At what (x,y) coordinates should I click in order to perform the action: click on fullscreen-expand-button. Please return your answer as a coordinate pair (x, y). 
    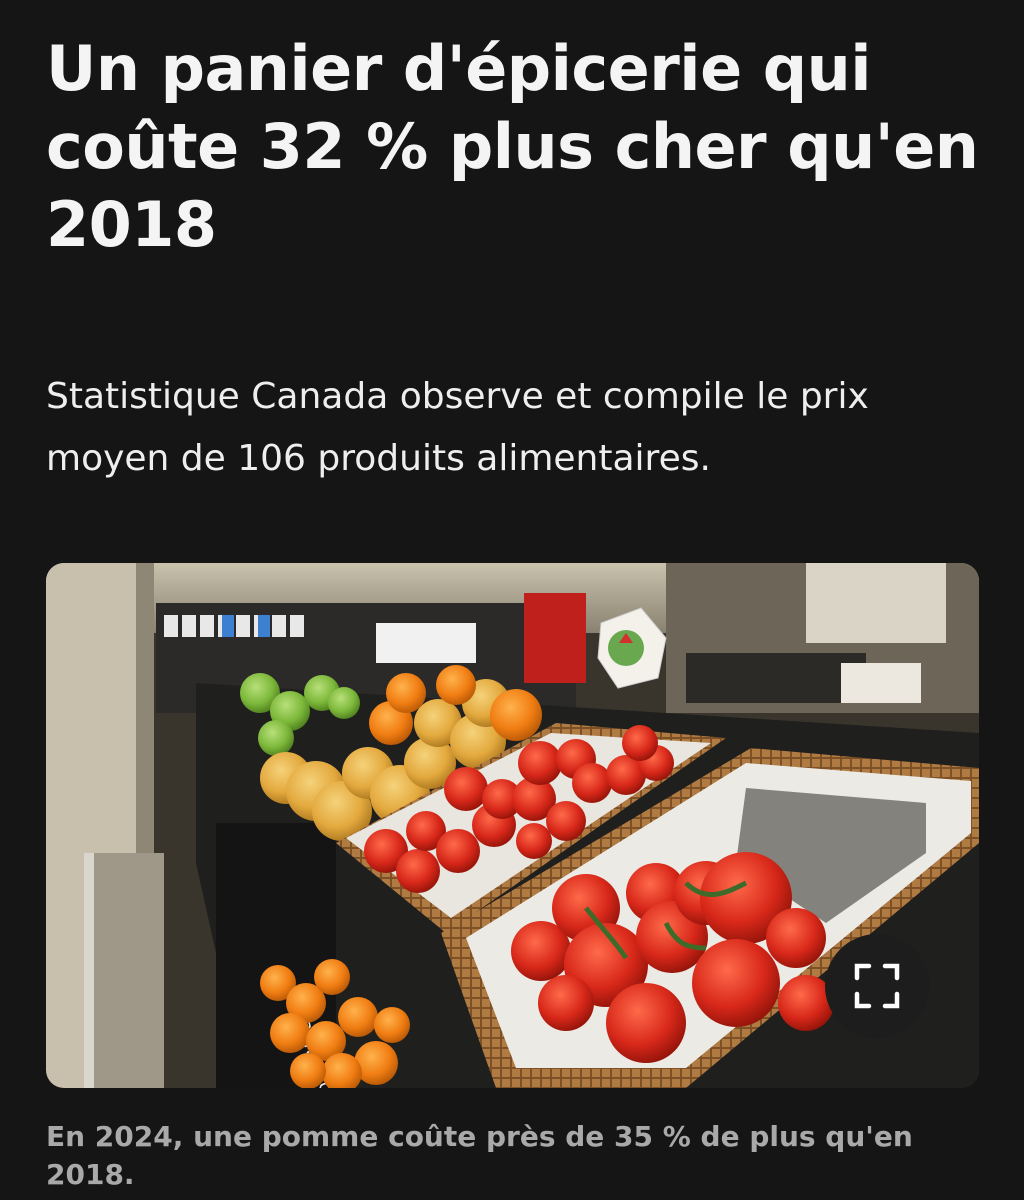
    Looking at the image, I should click on (877, 986).